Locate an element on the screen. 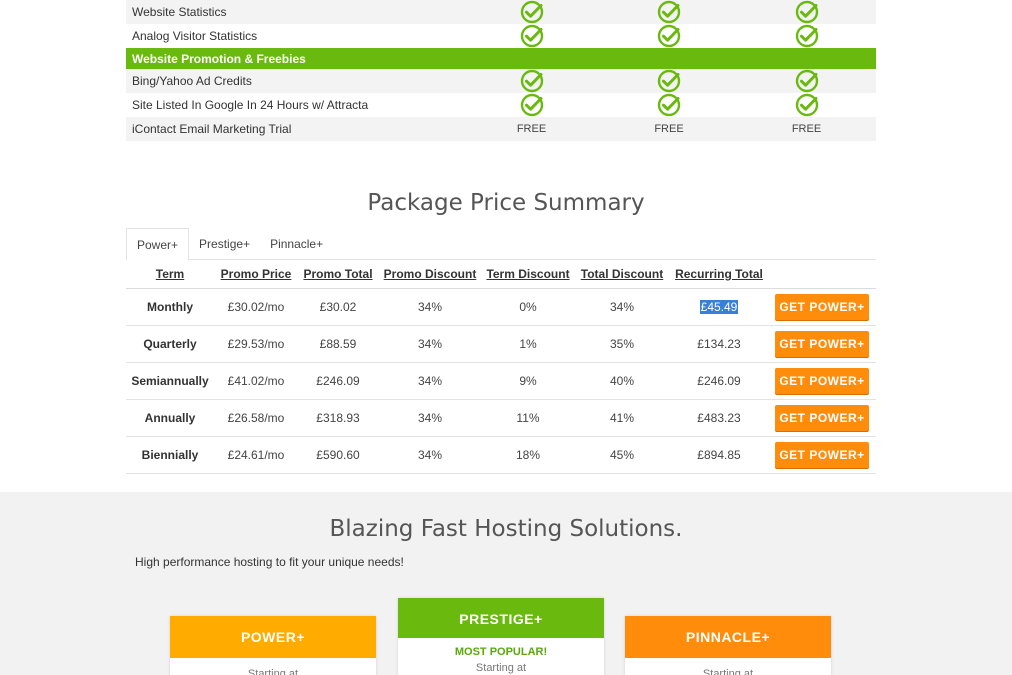 This screenshot has height=675, width=1012. section-header-promotion: Website Promotion & Freebies is located at coordinates (501, 58).